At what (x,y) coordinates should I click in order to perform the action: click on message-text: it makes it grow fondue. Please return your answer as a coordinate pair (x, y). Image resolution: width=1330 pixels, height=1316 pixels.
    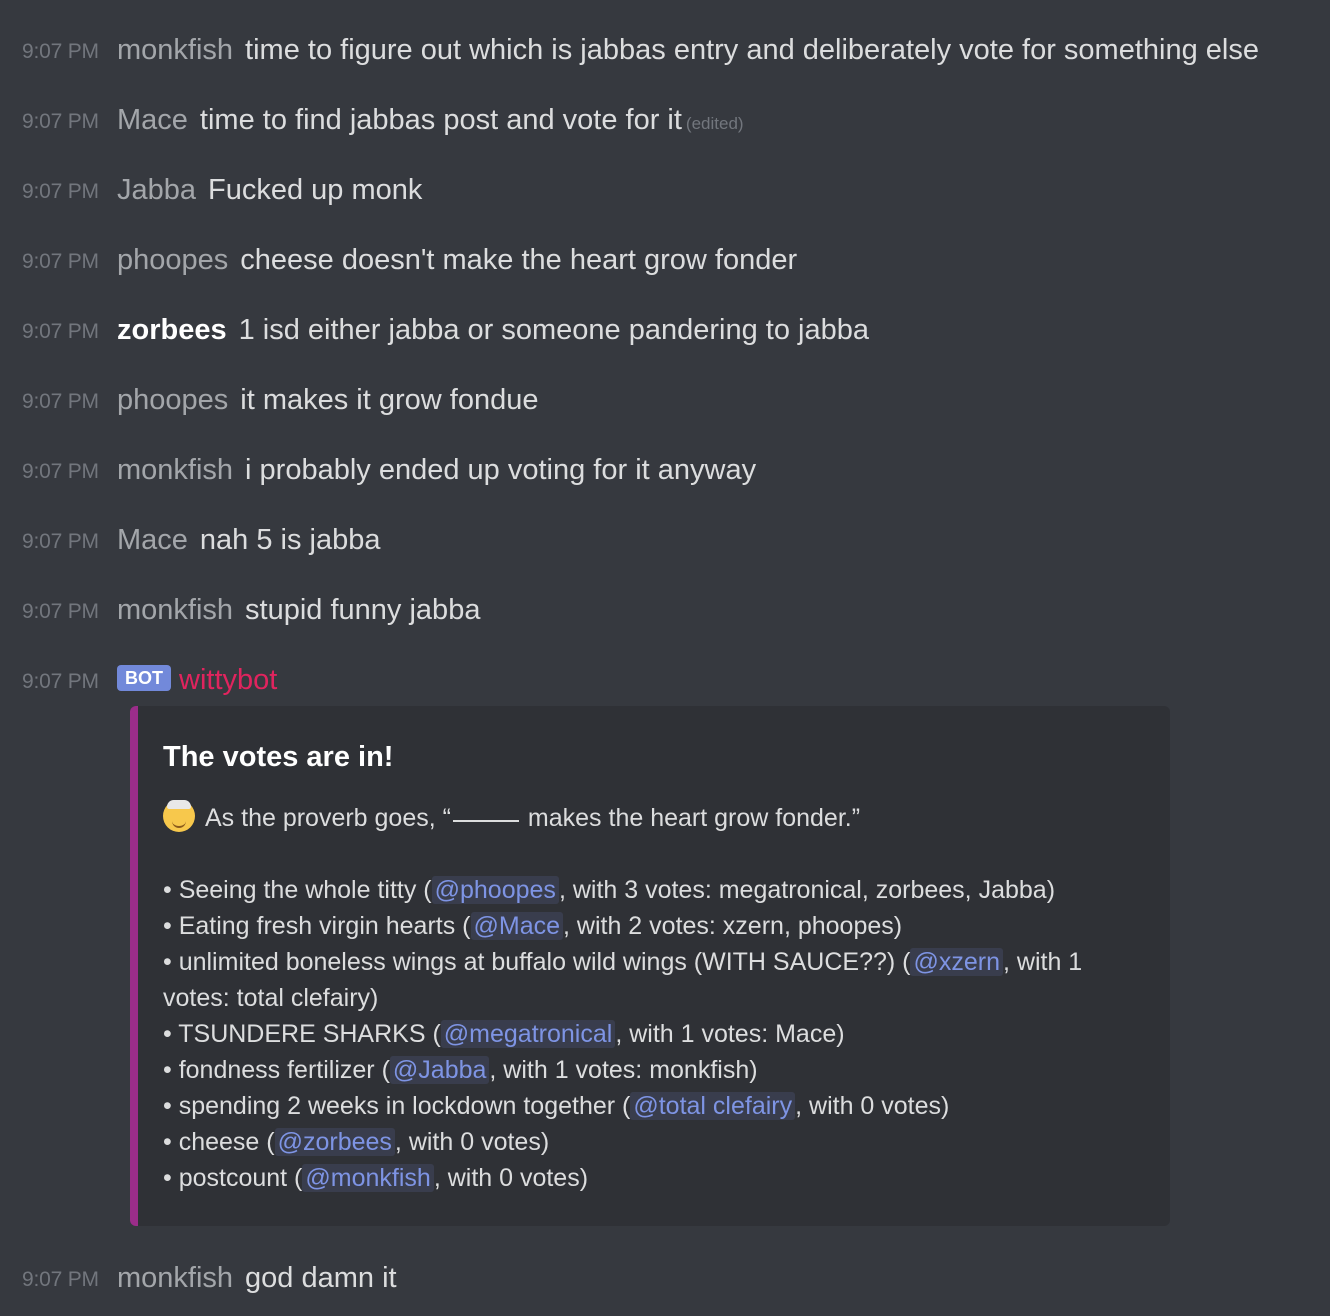
    Looking at the image, I should click on (389, 400).